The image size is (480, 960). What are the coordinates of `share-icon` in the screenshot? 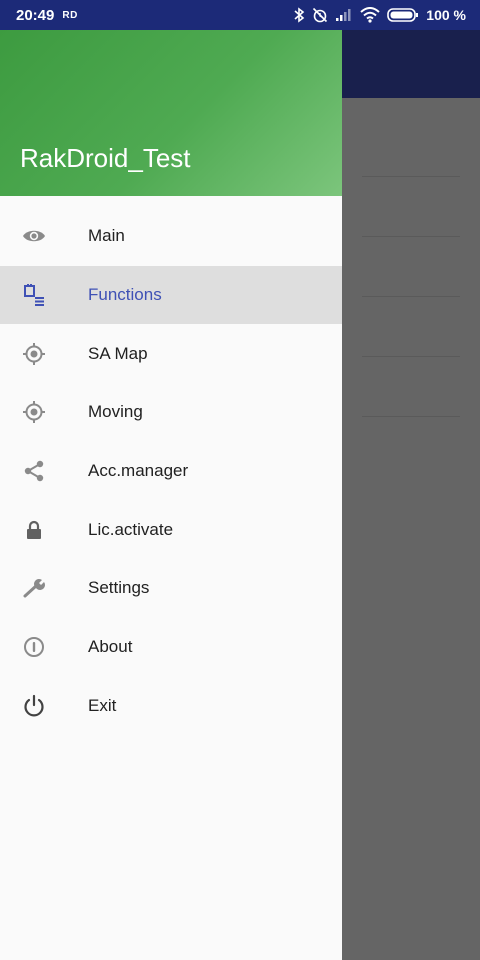 It's located at (34, 471).